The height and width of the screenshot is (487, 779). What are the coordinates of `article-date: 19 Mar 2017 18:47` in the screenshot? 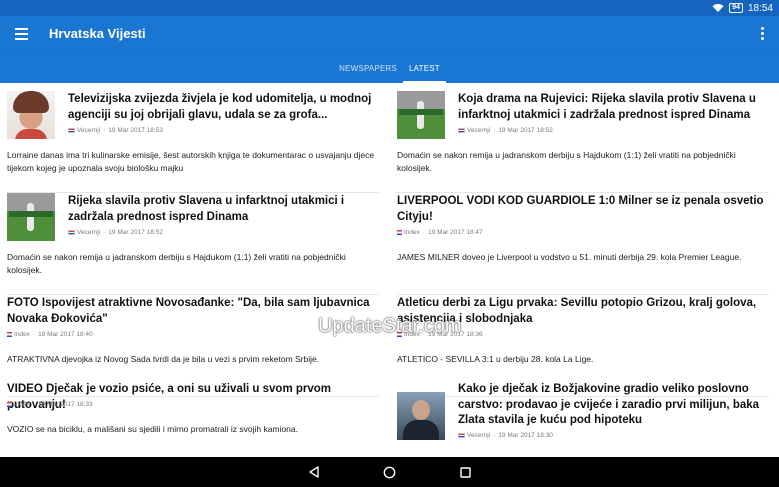 It's located at (455, 232).